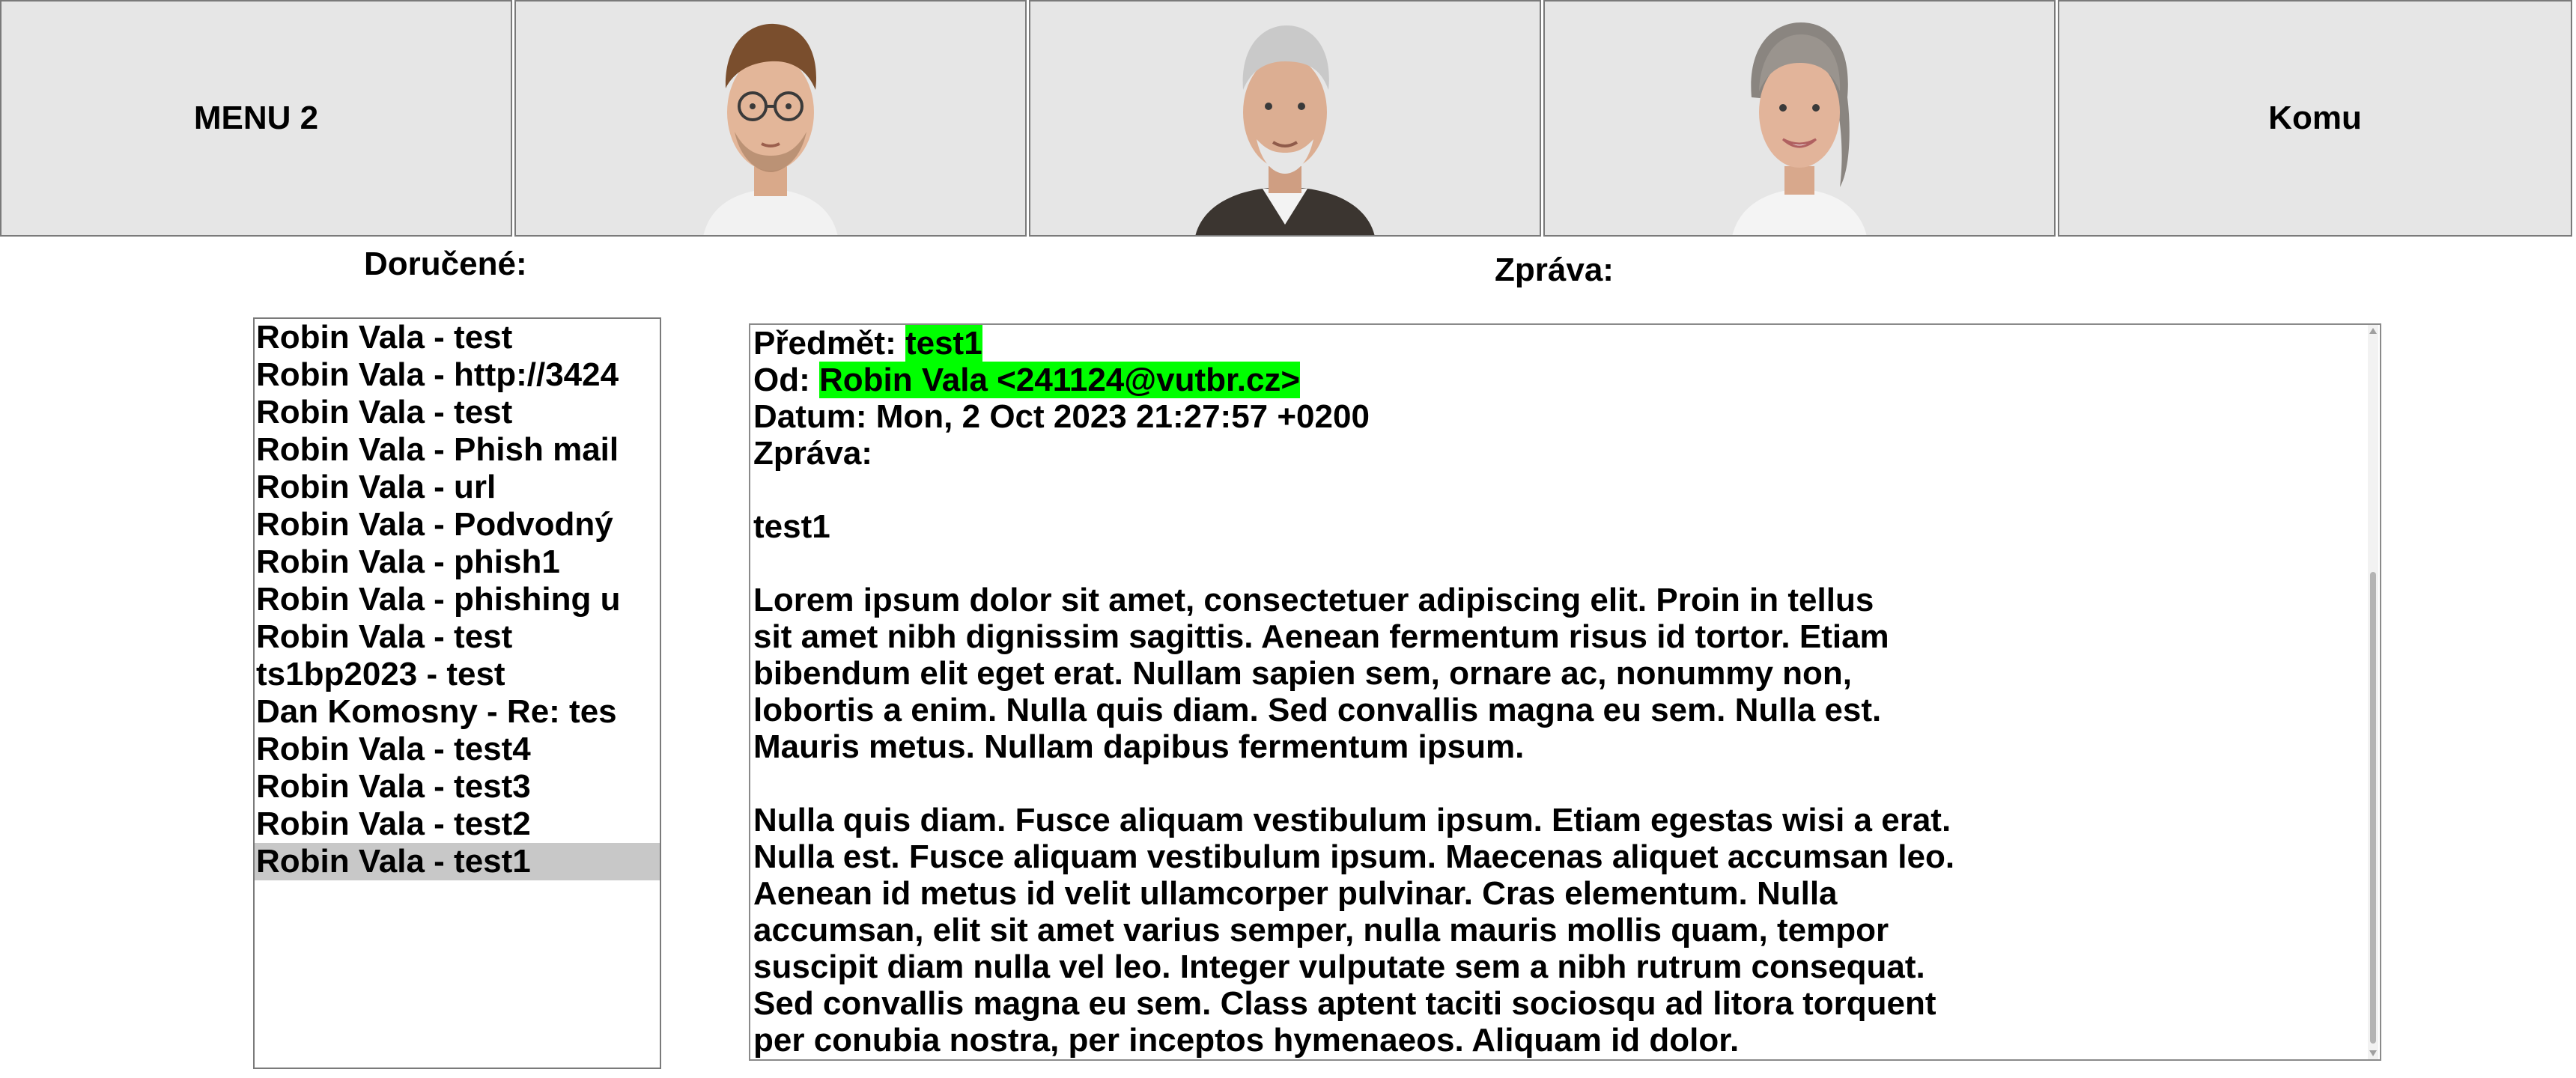 This screenshot has width=2576, height=1078. Describe the element at coordinates (770, 129) in the screenshot. I see `young-man-glasses-avatar-icon` at that location.